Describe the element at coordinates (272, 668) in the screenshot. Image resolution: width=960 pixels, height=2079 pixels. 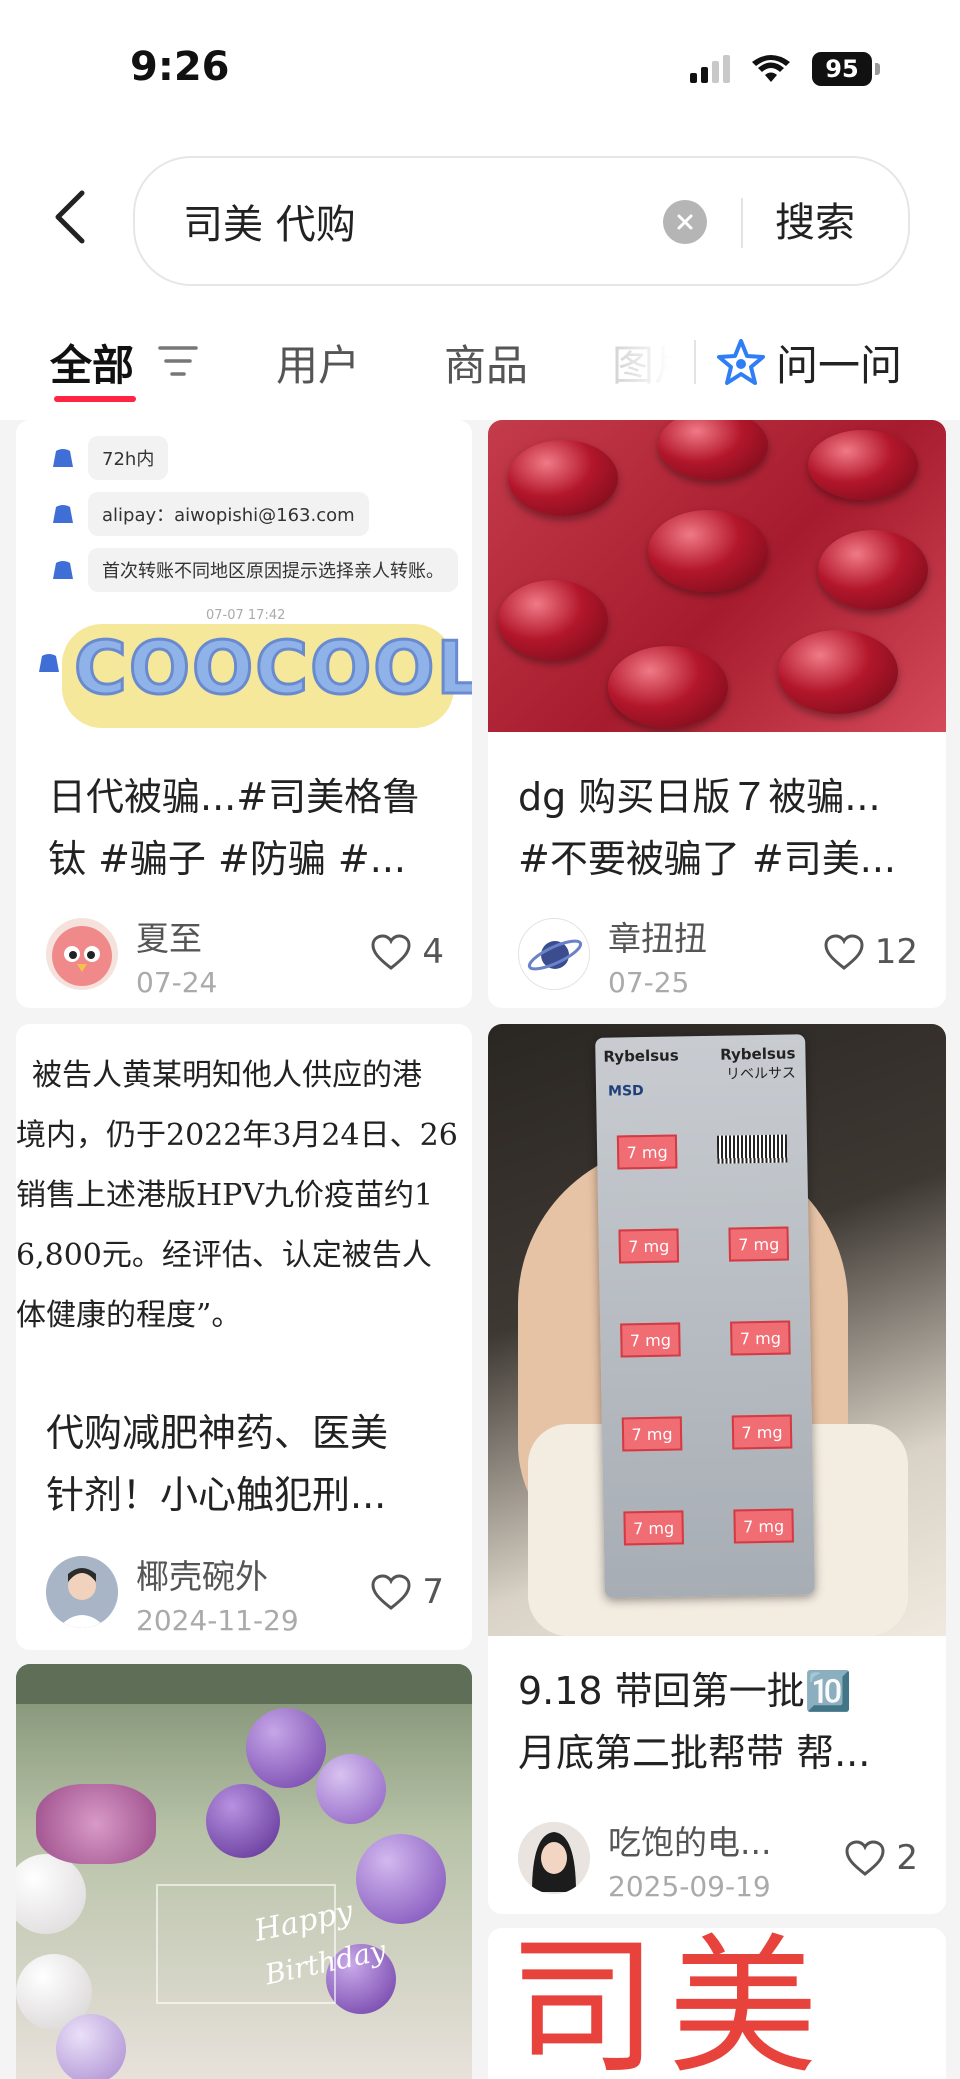
I see `sticker-text: COOCOOL` at that location.